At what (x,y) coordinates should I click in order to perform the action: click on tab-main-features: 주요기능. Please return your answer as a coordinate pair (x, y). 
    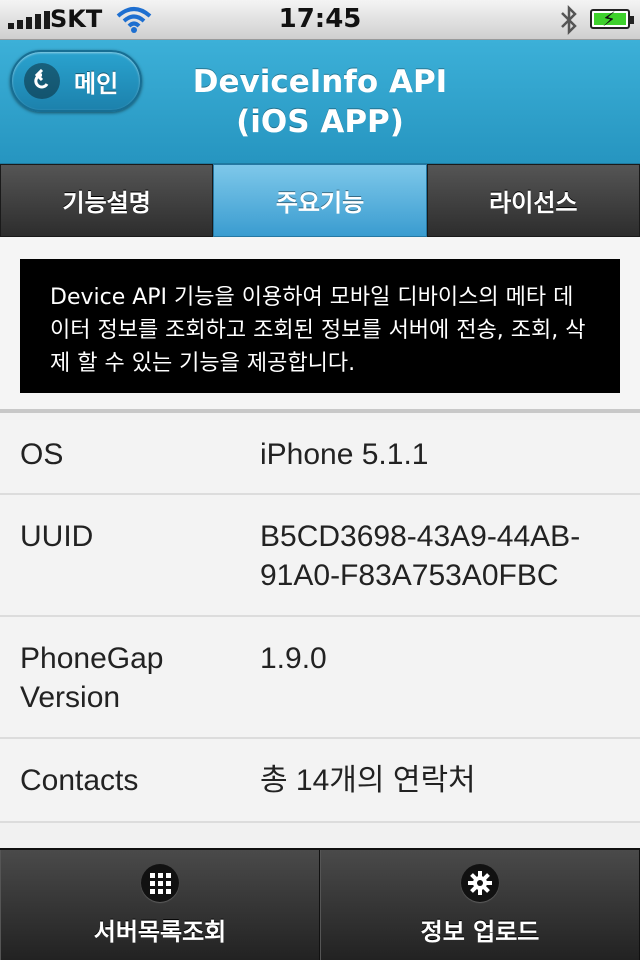
    Looking at the image, I should click on (320, 200).